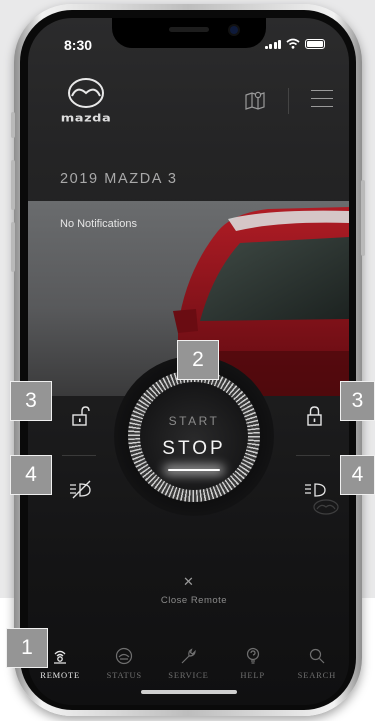 This screenshot has width=375, height=721. I want to click on lock-button, so click(315, 417).